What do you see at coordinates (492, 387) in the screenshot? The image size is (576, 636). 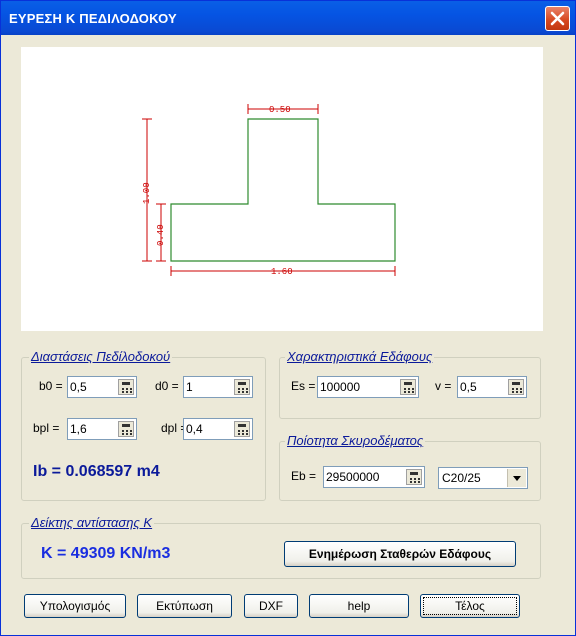 I see `v-field: 0,5` at bounding box center [492, 387].